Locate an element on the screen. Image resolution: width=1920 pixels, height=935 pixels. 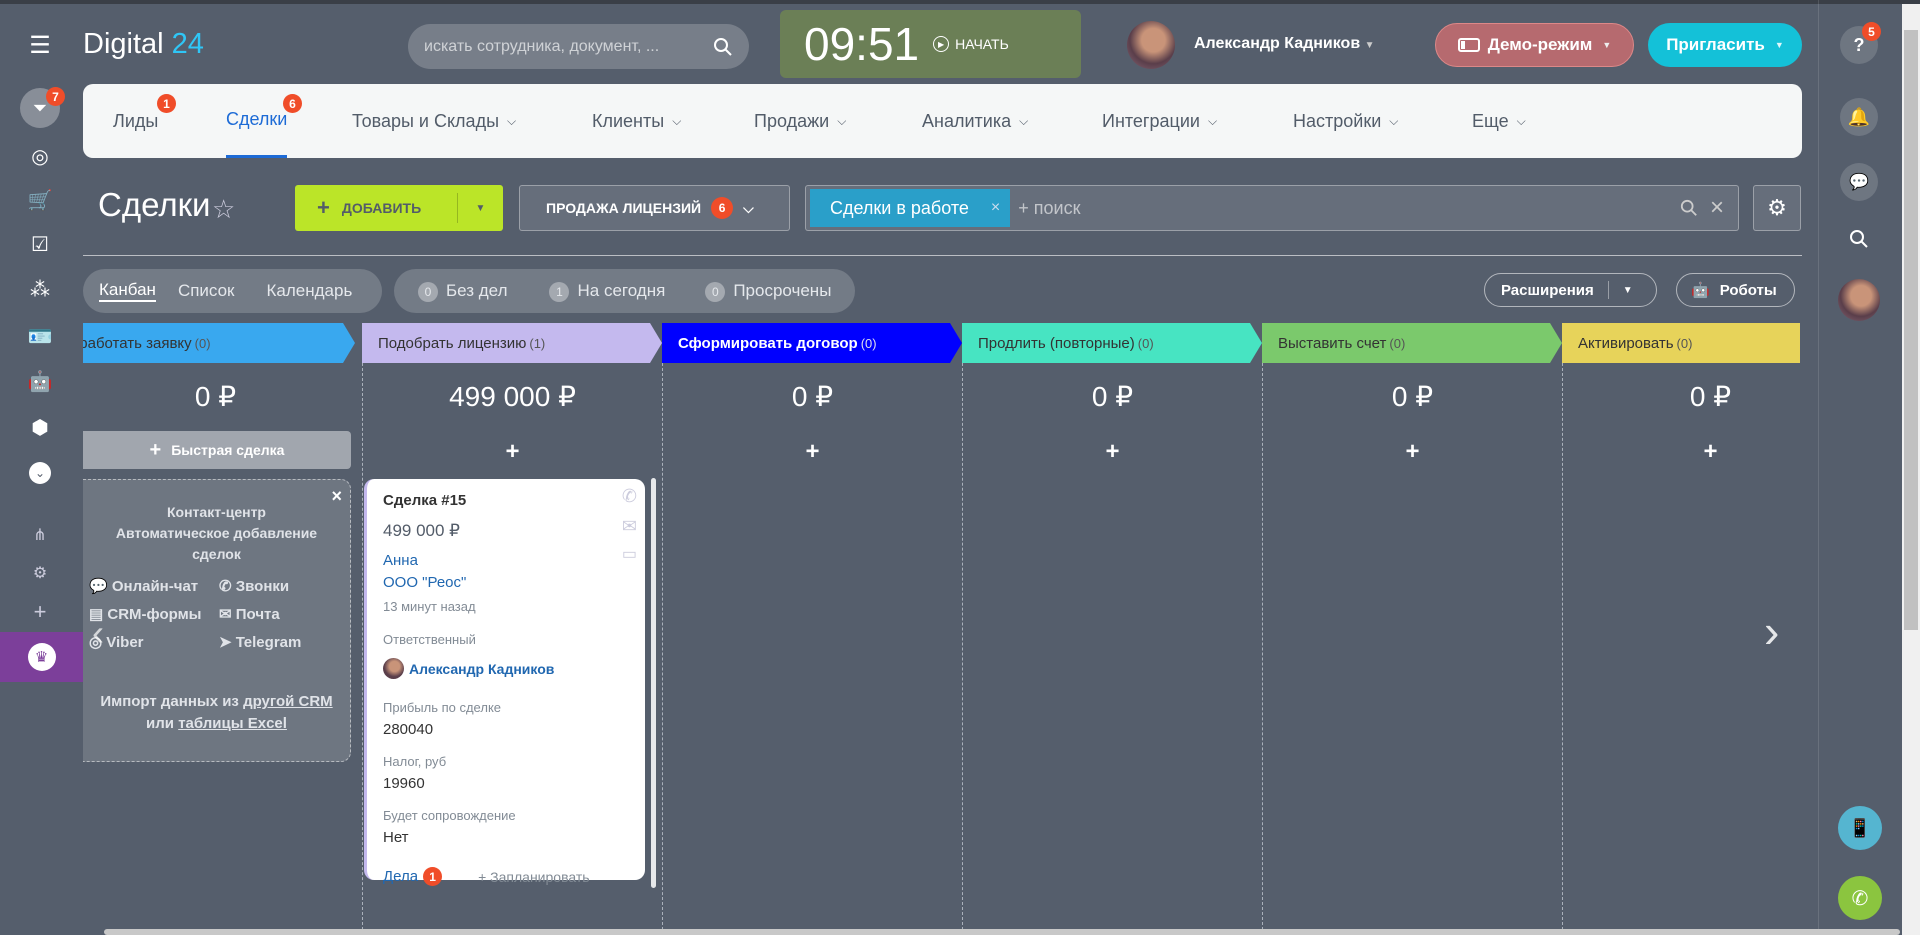
channel-label: Viber is located at coordinates (125, 642).